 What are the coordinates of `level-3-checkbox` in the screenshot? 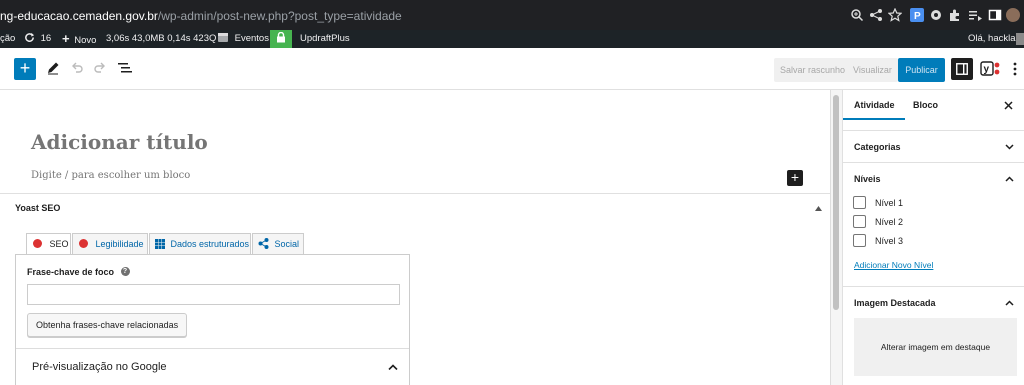 It's located at (859, 240).